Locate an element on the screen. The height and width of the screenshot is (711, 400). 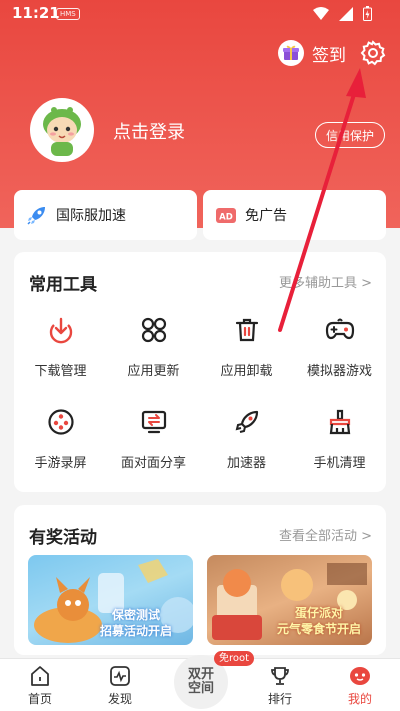
home-icon is located at coordinates (40, 676).